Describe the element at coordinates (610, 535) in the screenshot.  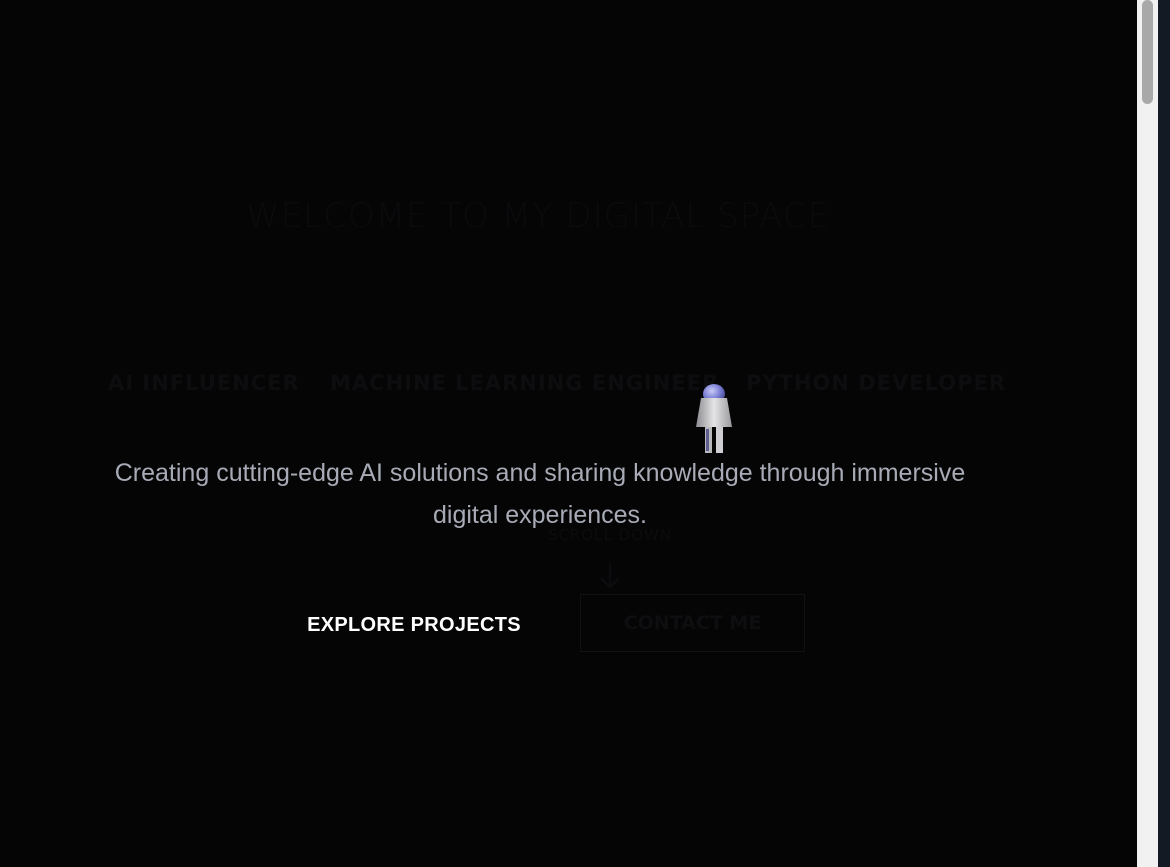
I see `scroll-down-label: SCROLL DOWN` at that location.